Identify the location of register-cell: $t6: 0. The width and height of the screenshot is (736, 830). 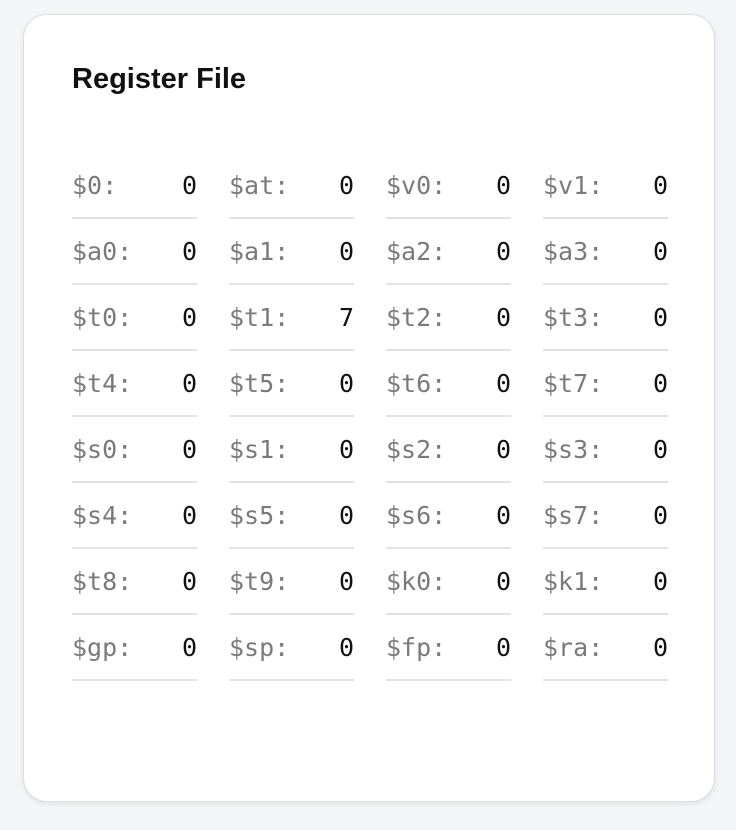
(448, 384).